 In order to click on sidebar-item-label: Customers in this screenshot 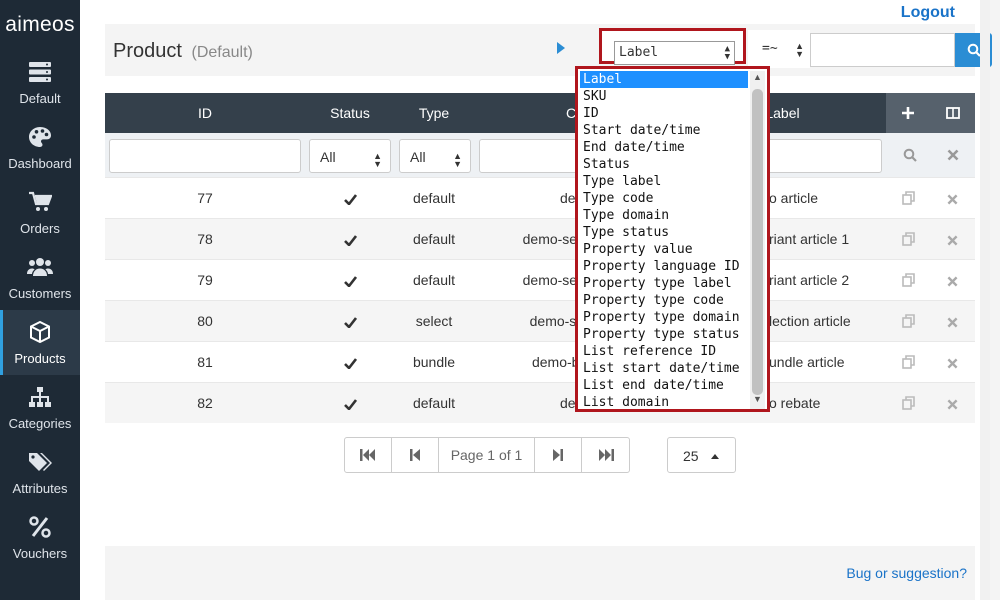, I will do `click(40, 293)`.